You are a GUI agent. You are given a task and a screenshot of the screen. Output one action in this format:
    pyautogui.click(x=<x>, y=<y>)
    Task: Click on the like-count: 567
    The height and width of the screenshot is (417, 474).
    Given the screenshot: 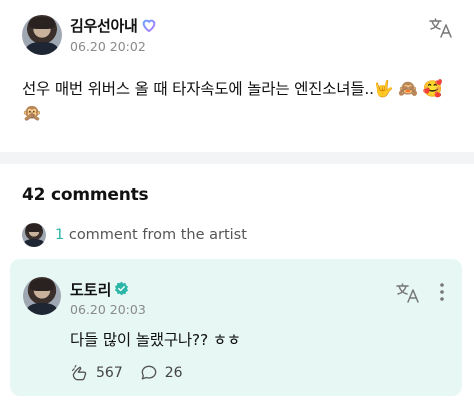 What is the action you would take?
    pyautogui.click(x=109, y=373)
    